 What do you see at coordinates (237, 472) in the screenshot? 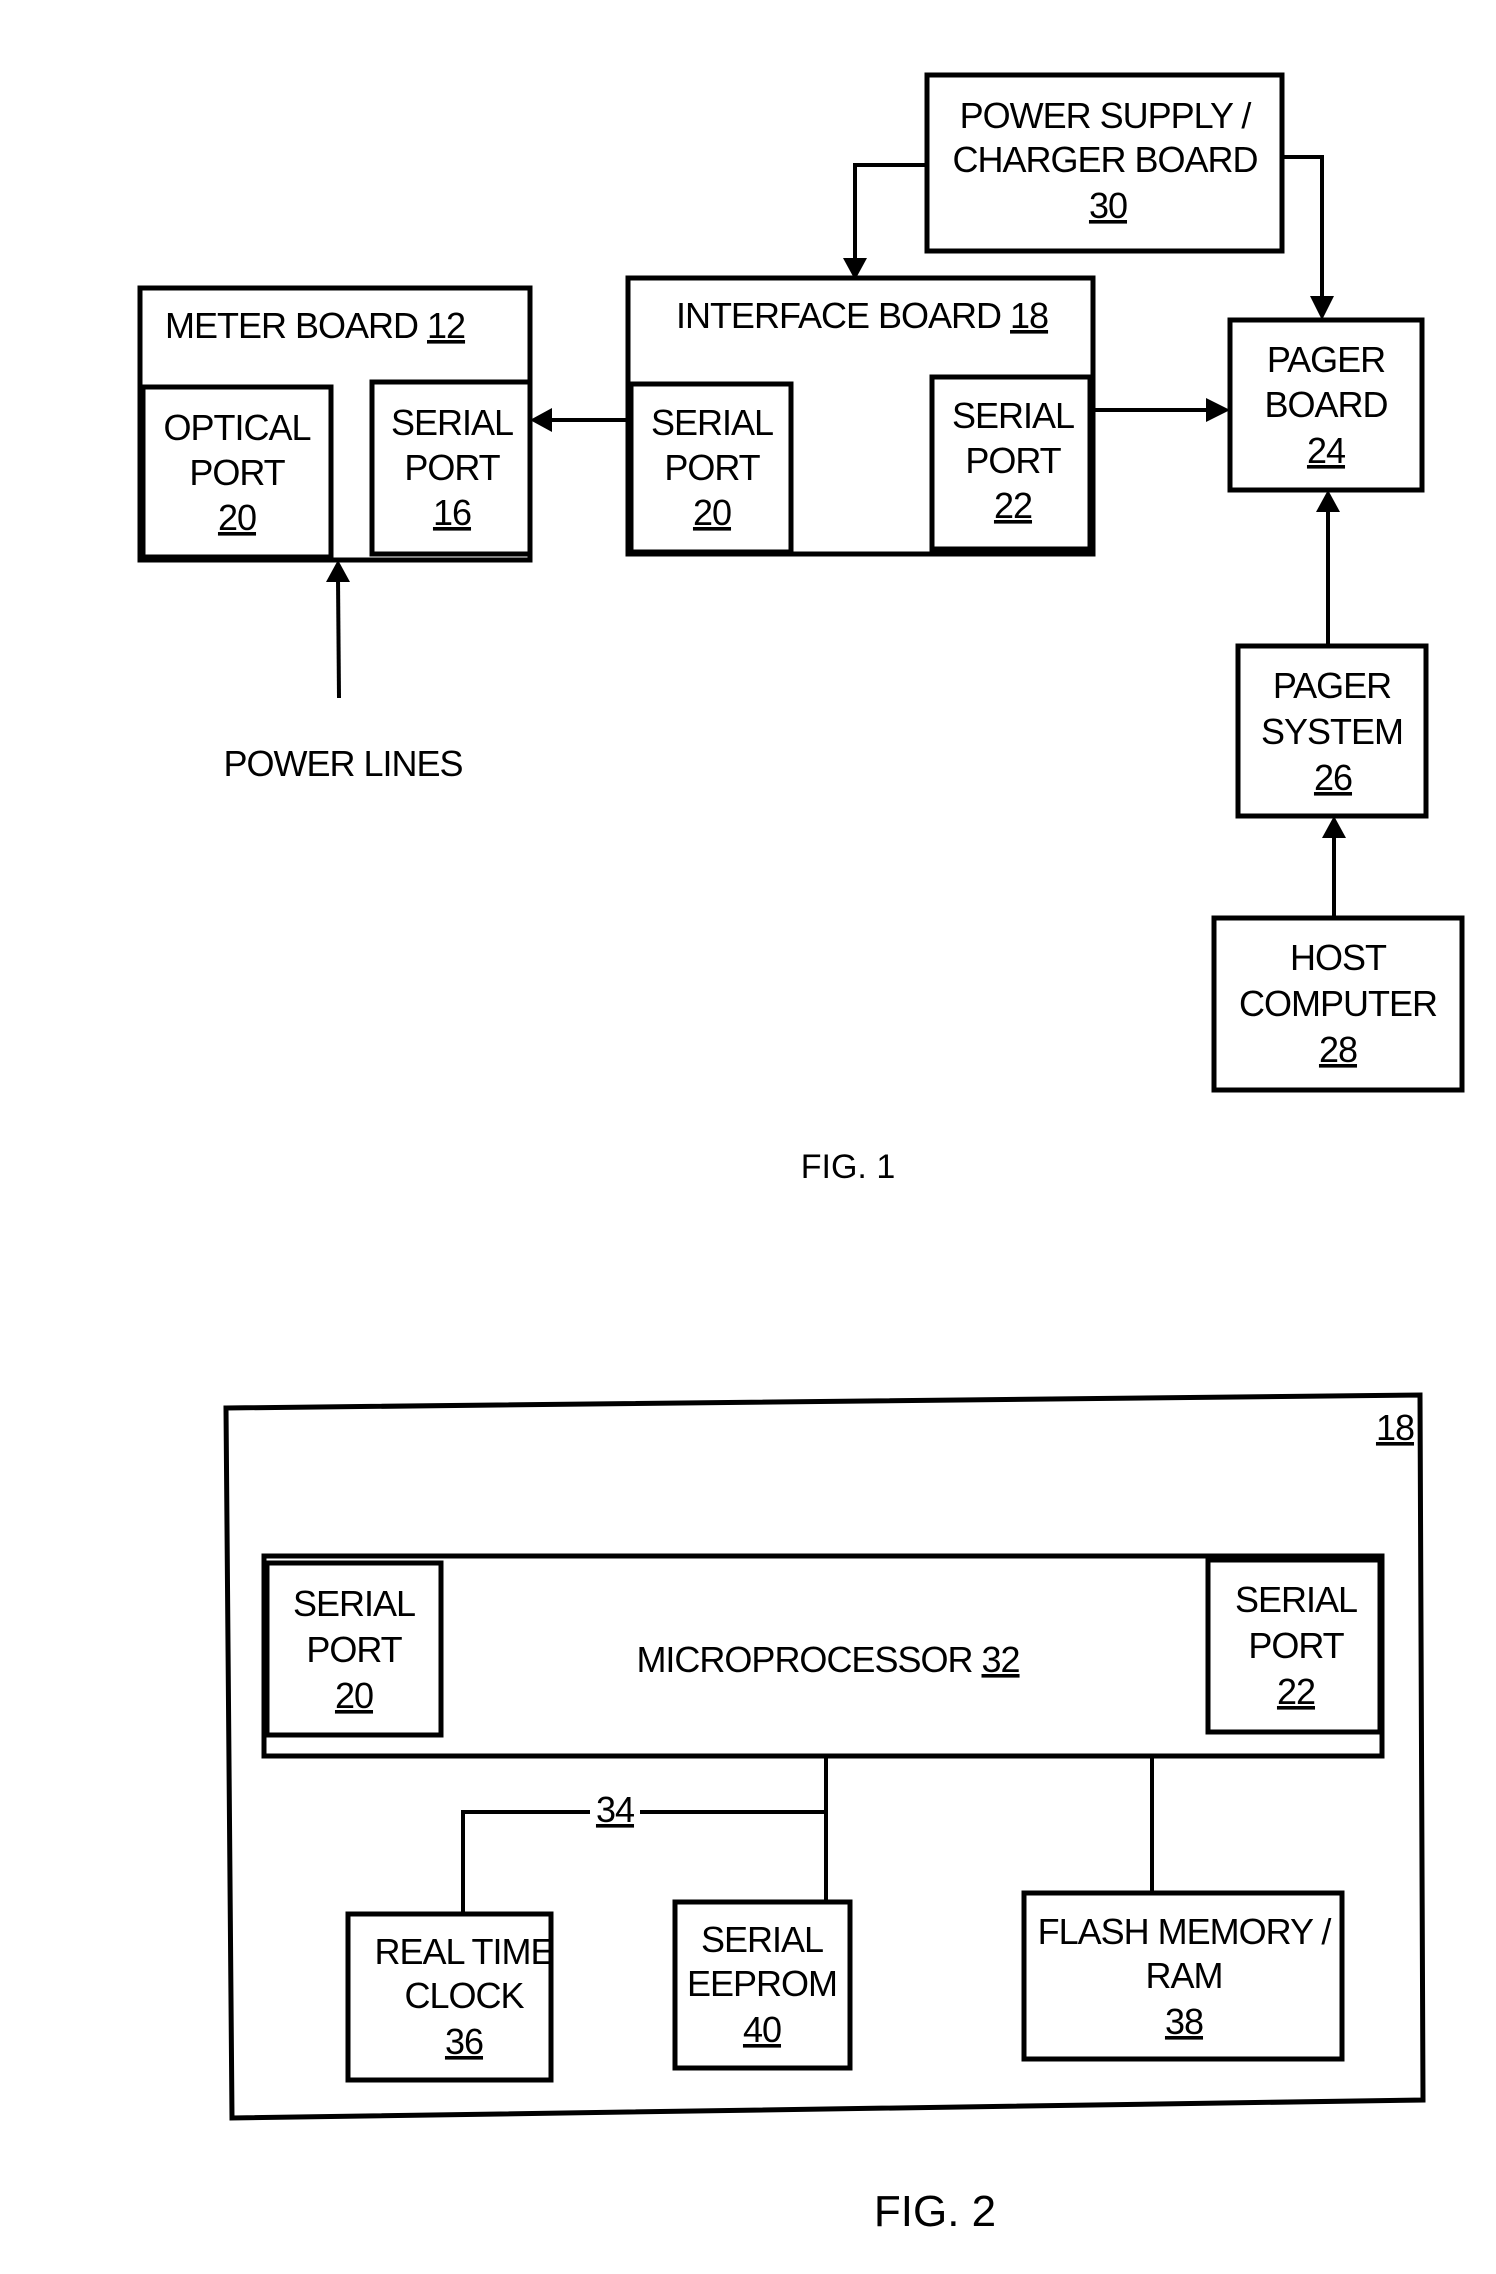
I see `optical-port-line2: PORT` at bounding box center [237, 472].